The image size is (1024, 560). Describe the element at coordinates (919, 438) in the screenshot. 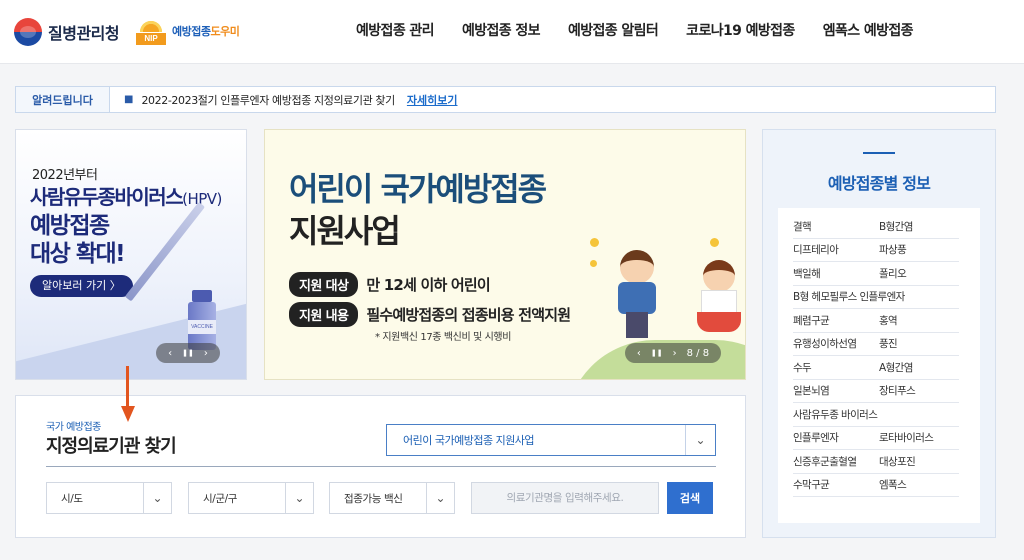

I see `vaccine-link: 로타바이러스` at that location.